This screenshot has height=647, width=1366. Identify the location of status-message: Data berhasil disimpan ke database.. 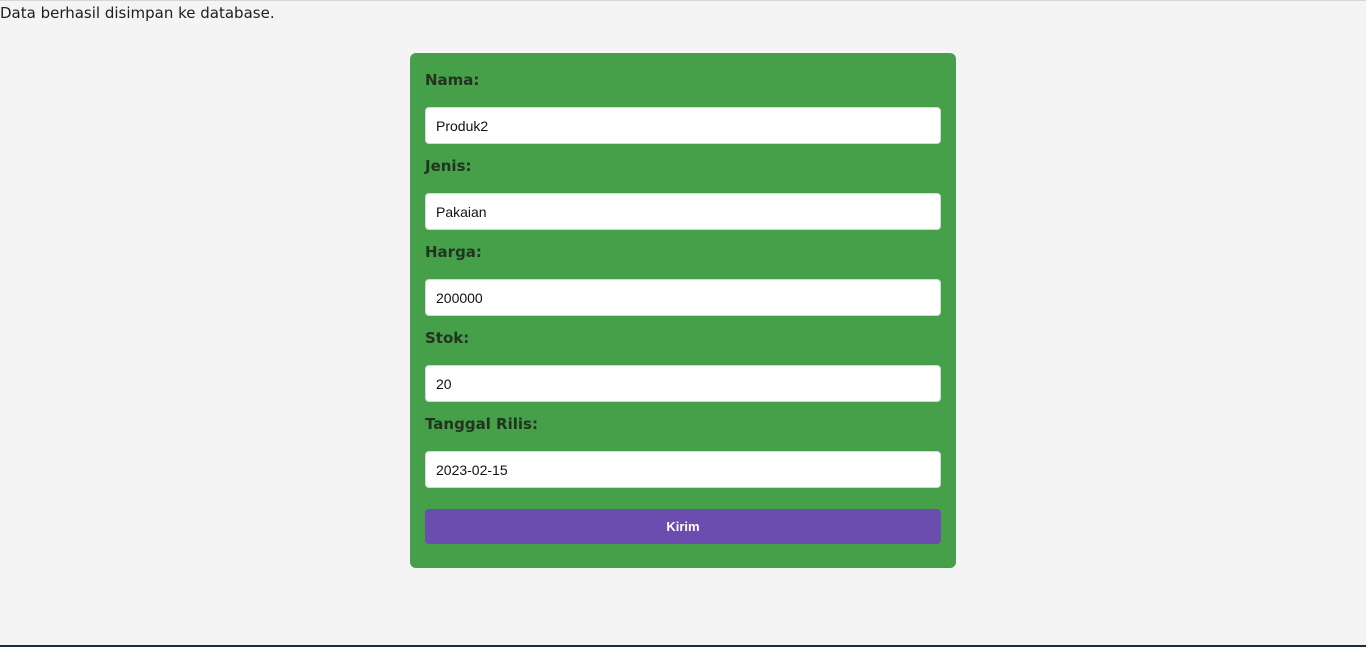
(137, 13).